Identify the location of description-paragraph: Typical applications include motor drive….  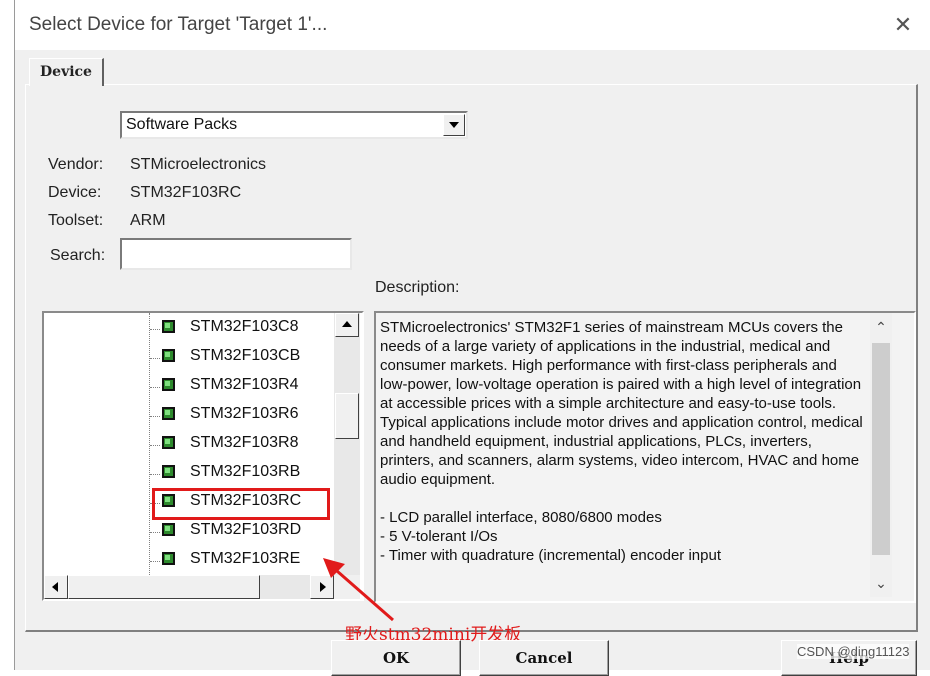
(621, 451).